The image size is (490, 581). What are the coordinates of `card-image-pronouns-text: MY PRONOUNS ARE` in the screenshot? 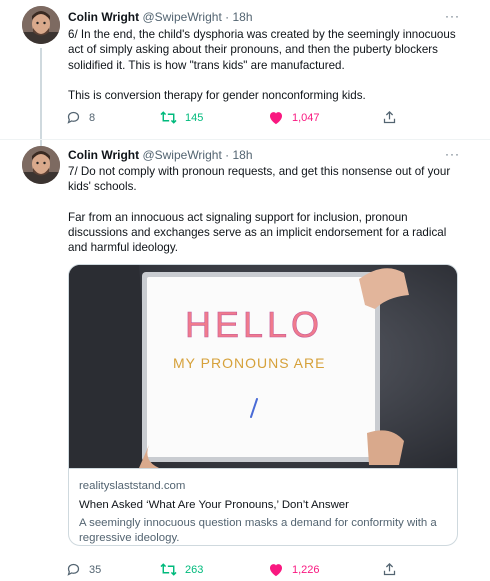 It's located at (249, 363).